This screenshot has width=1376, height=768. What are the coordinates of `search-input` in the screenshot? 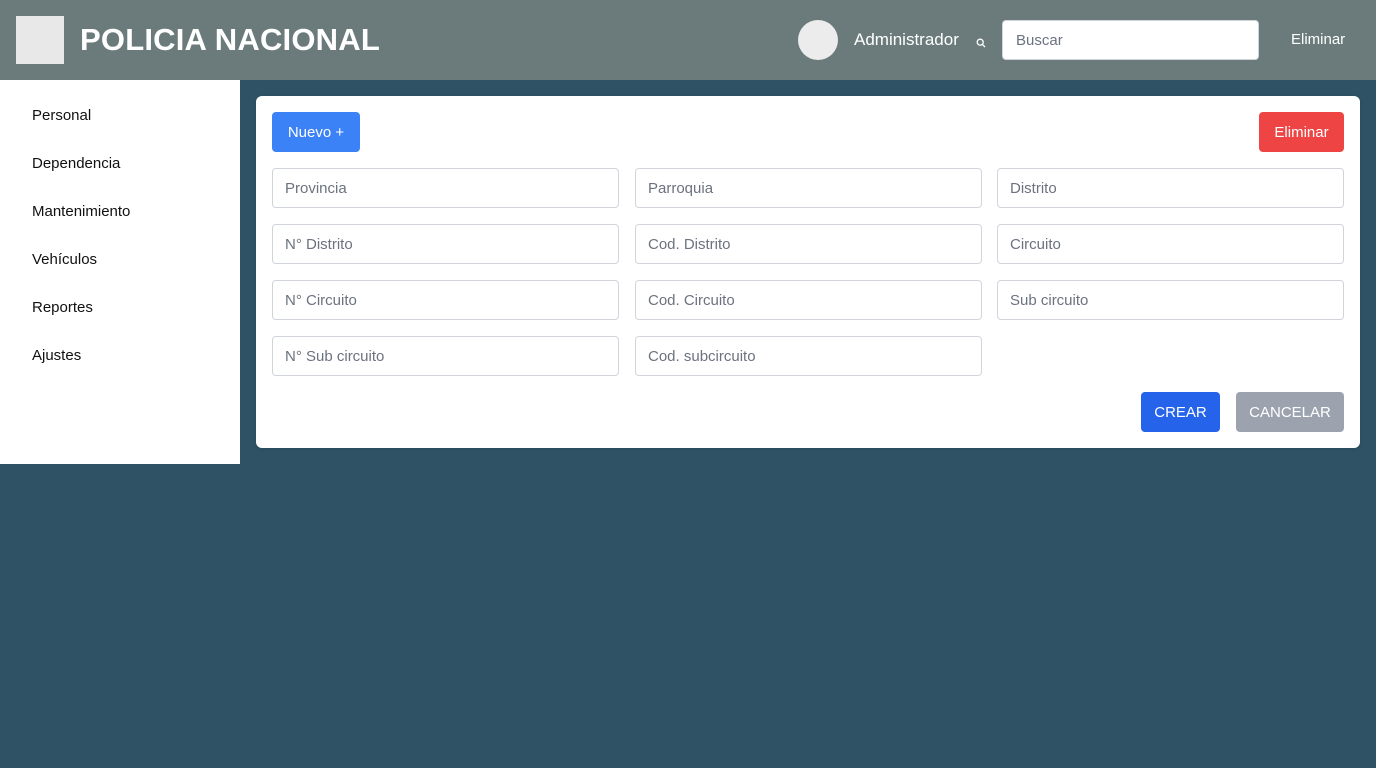 It's located at (1130, 40).